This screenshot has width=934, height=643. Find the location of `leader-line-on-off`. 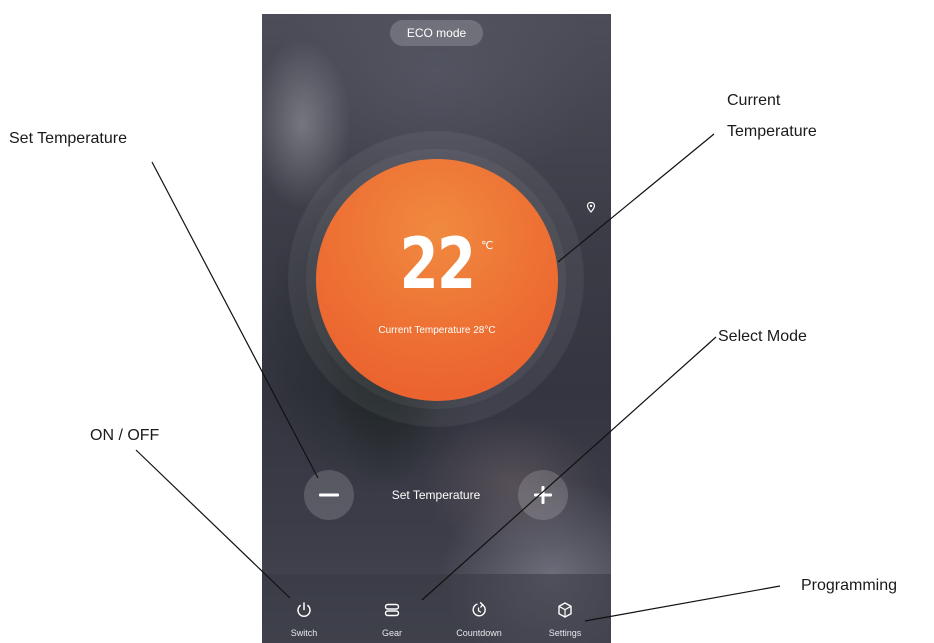

leader-line-on-off is located at coordinates (213, 524).